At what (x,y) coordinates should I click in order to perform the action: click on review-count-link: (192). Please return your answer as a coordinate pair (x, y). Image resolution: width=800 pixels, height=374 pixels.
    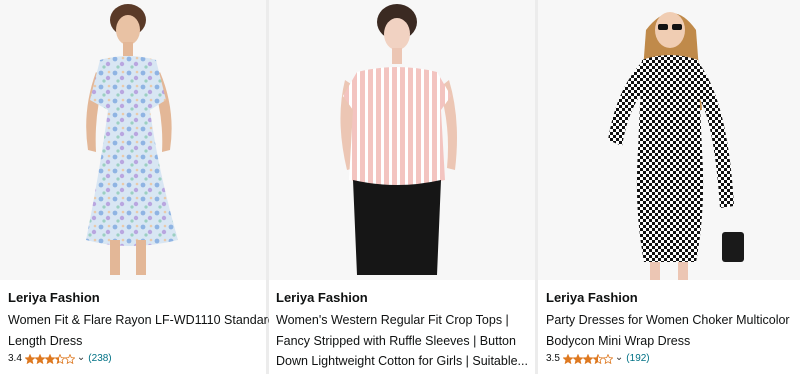
    Looking at the image, I should click on (637, 359).